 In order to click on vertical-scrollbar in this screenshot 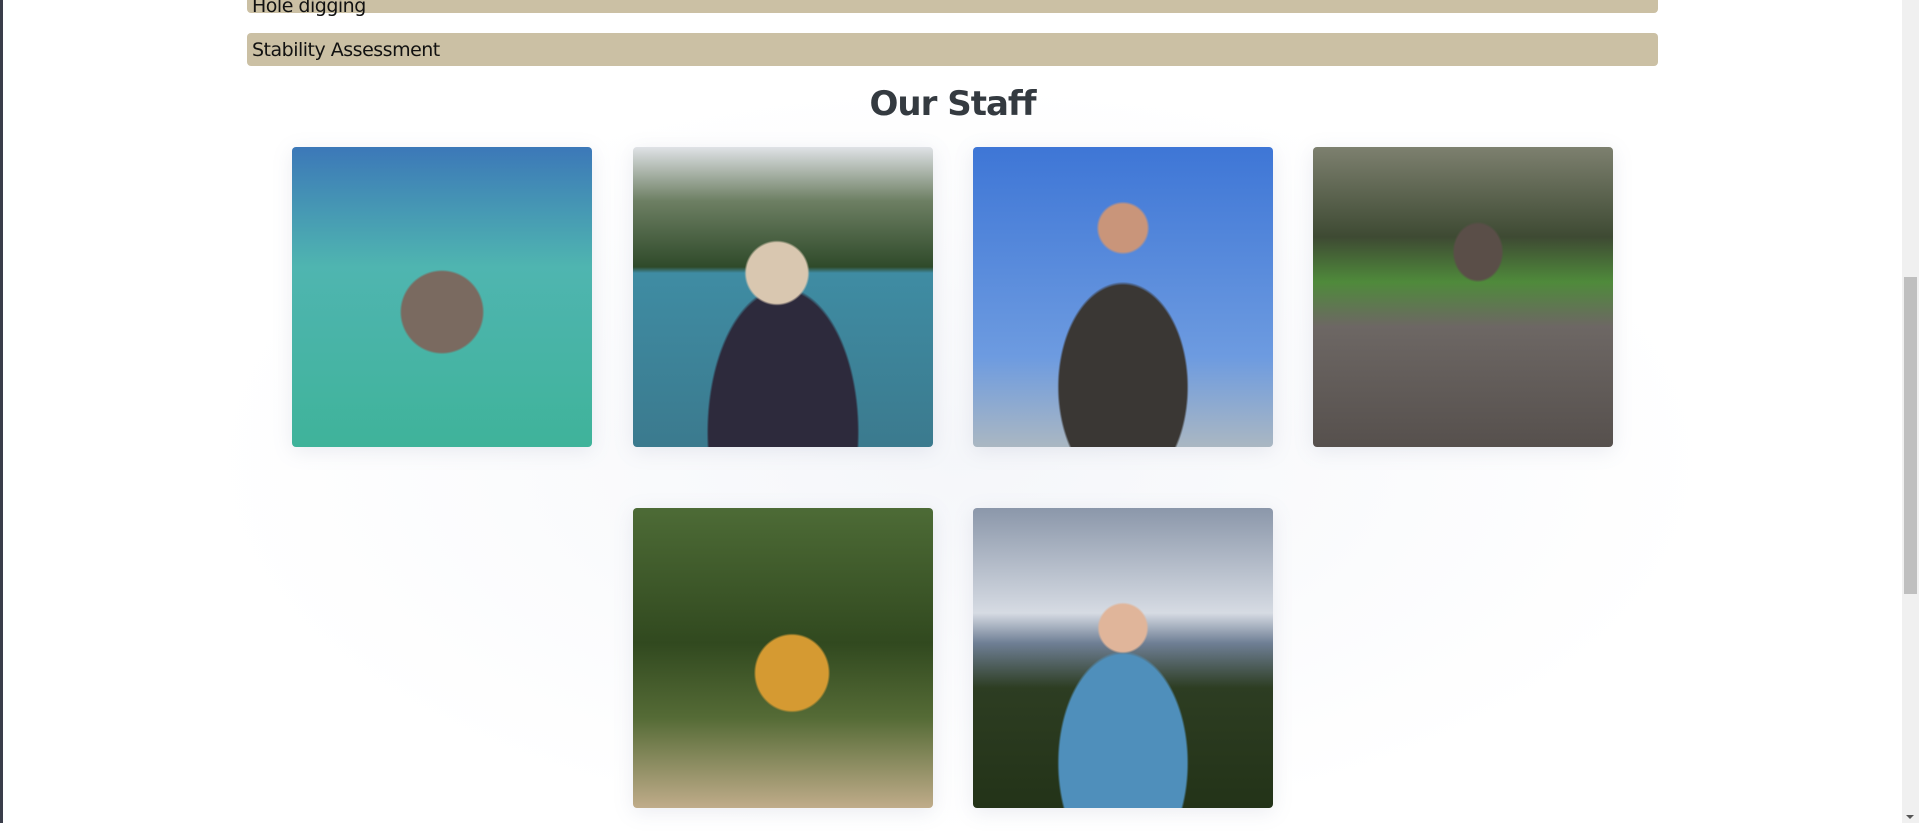, I will do `click(1910, 411)`.